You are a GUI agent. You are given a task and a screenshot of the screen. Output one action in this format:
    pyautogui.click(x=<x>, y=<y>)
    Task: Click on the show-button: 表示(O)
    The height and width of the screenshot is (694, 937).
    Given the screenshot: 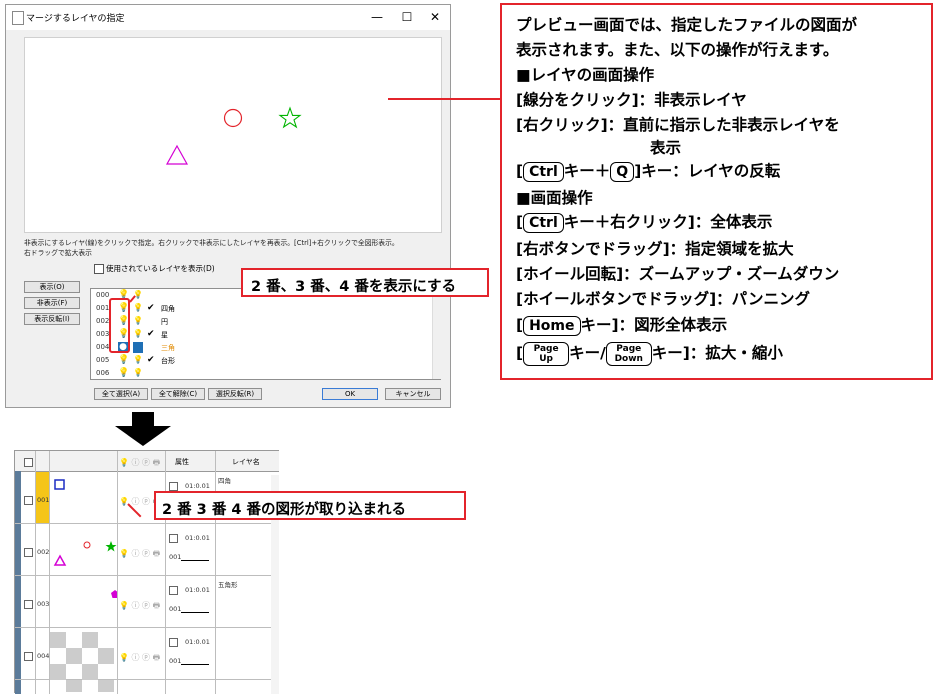 What is the action you would take?
    pyautogui.click(x=52, y=287)
    